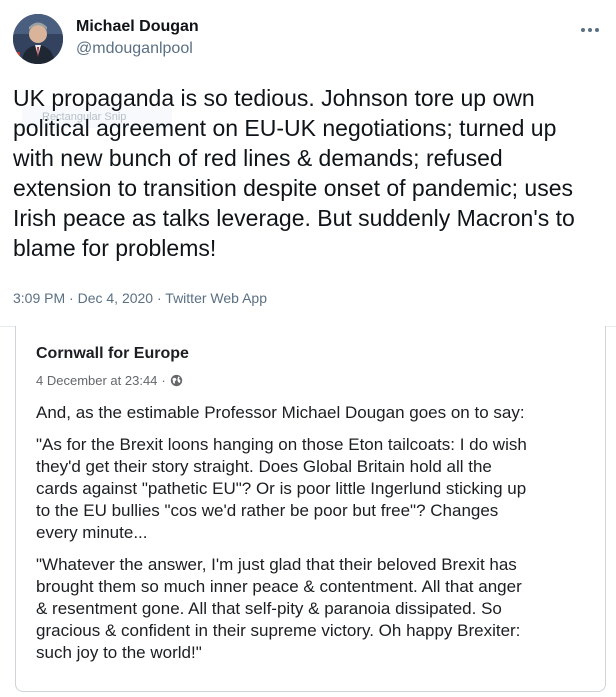 This screenshot has width=616, height=697. Describe the element at coordinates (216, 298) in the screenshot. I see `tweet-client: Twitter Web App` at that location.